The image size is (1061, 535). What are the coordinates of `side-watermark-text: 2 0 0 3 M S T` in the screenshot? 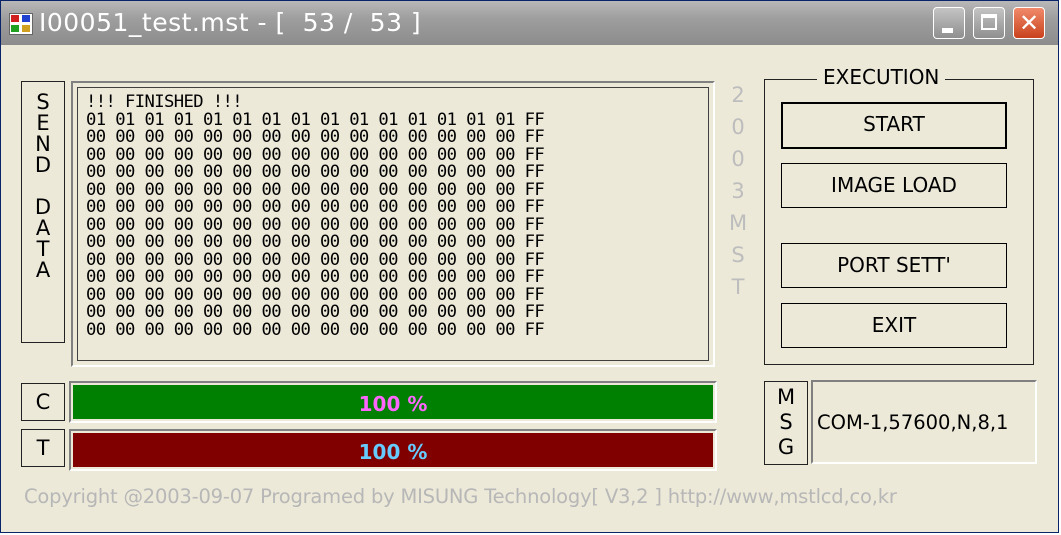 It's located at (738, 191).